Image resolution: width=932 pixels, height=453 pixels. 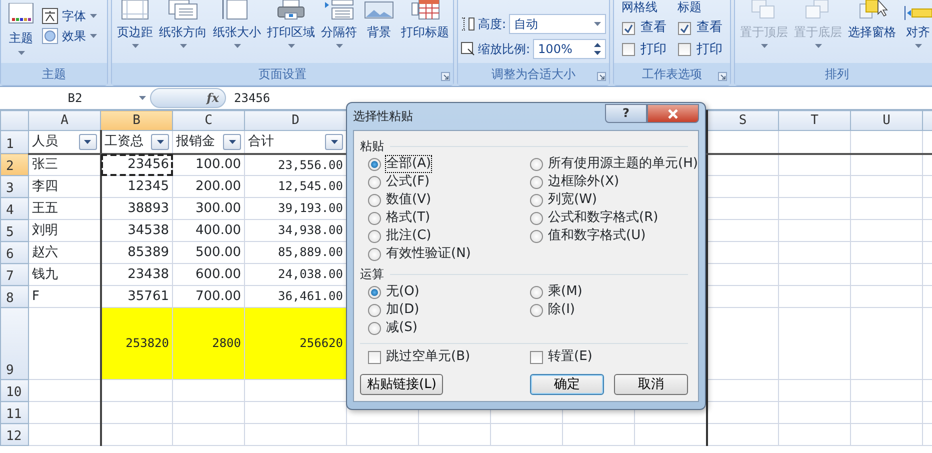 What do you see at coordinates (557, 24) in the screenshot?
I see `dropdown-field: 自动` at bounding box center [557, 24].